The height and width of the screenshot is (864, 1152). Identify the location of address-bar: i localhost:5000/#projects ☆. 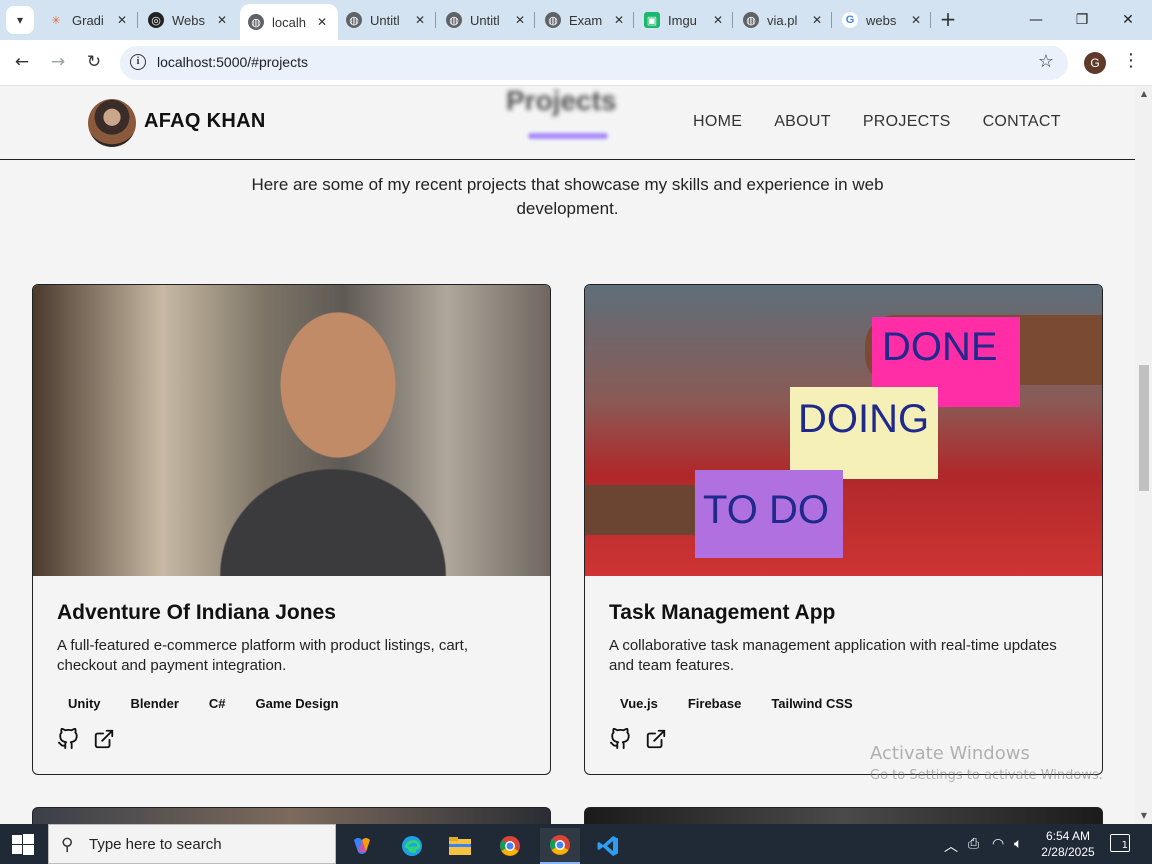
(594, 63).